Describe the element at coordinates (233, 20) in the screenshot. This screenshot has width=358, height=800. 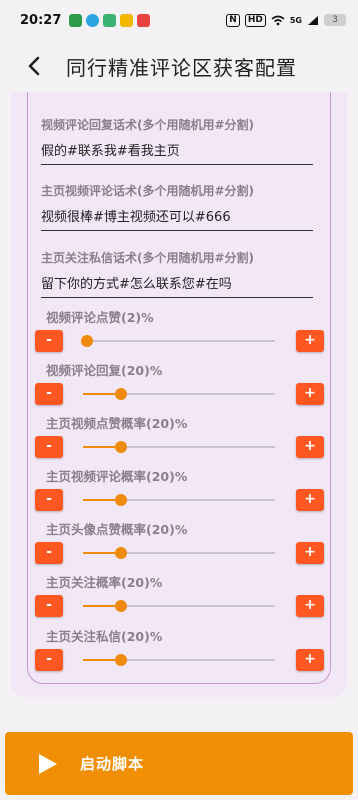
I see `nfc-icon: N` at that location.